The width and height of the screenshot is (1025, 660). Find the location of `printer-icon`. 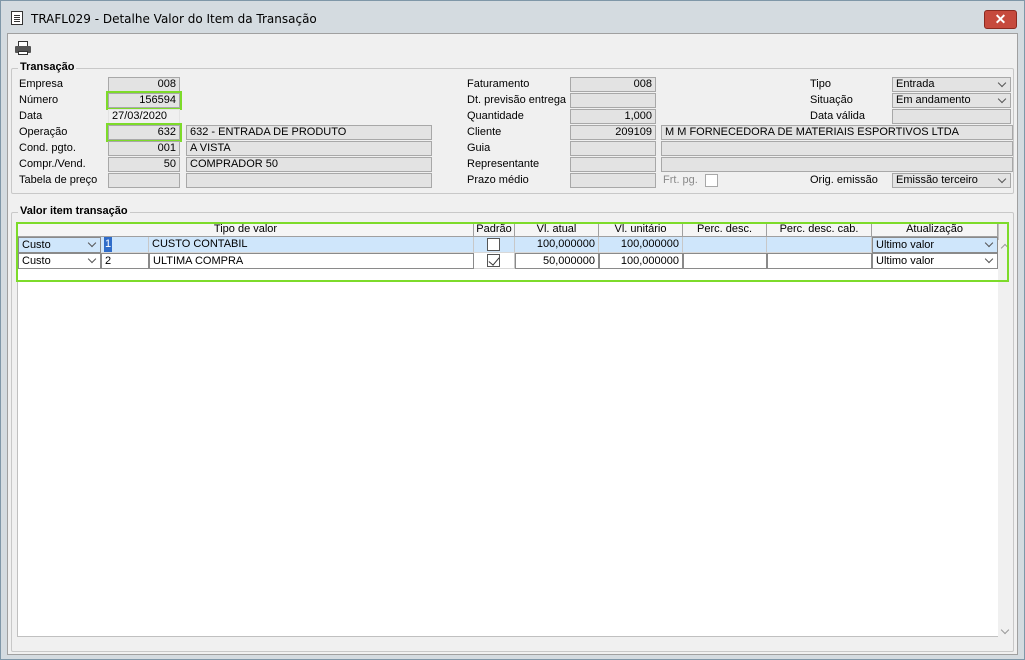

printer-icon is located at coordinates (23, 48).